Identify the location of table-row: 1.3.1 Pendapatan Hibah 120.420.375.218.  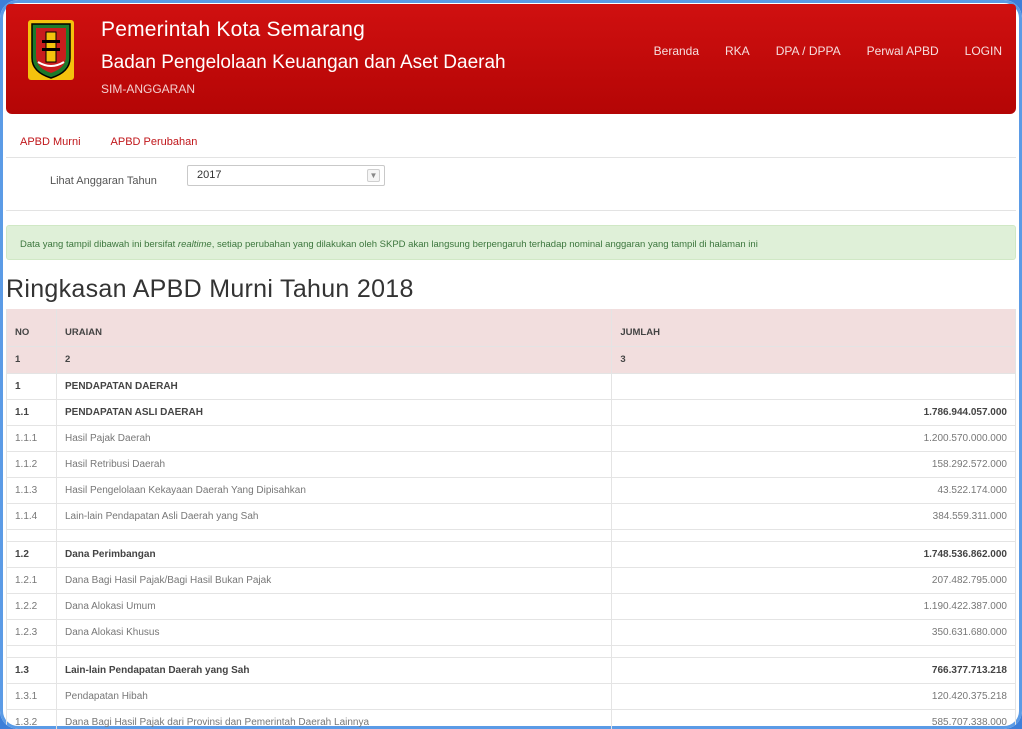
(511, 696).